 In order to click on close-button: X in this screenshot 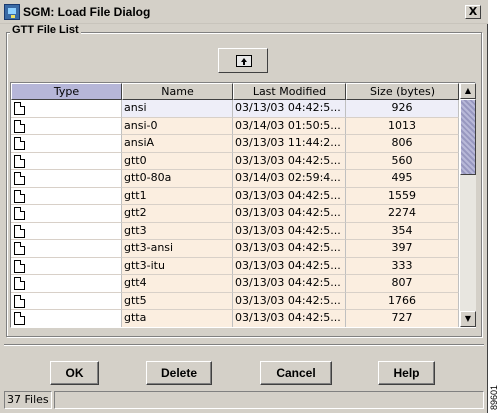, I will do `click(473, 12)`.